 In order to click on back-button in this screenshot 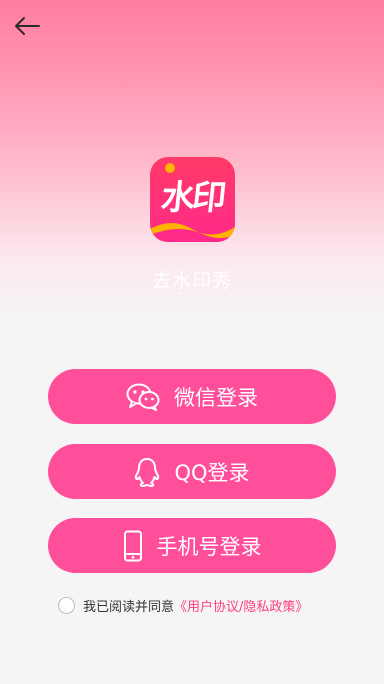, I will do `click(27, 26)`.